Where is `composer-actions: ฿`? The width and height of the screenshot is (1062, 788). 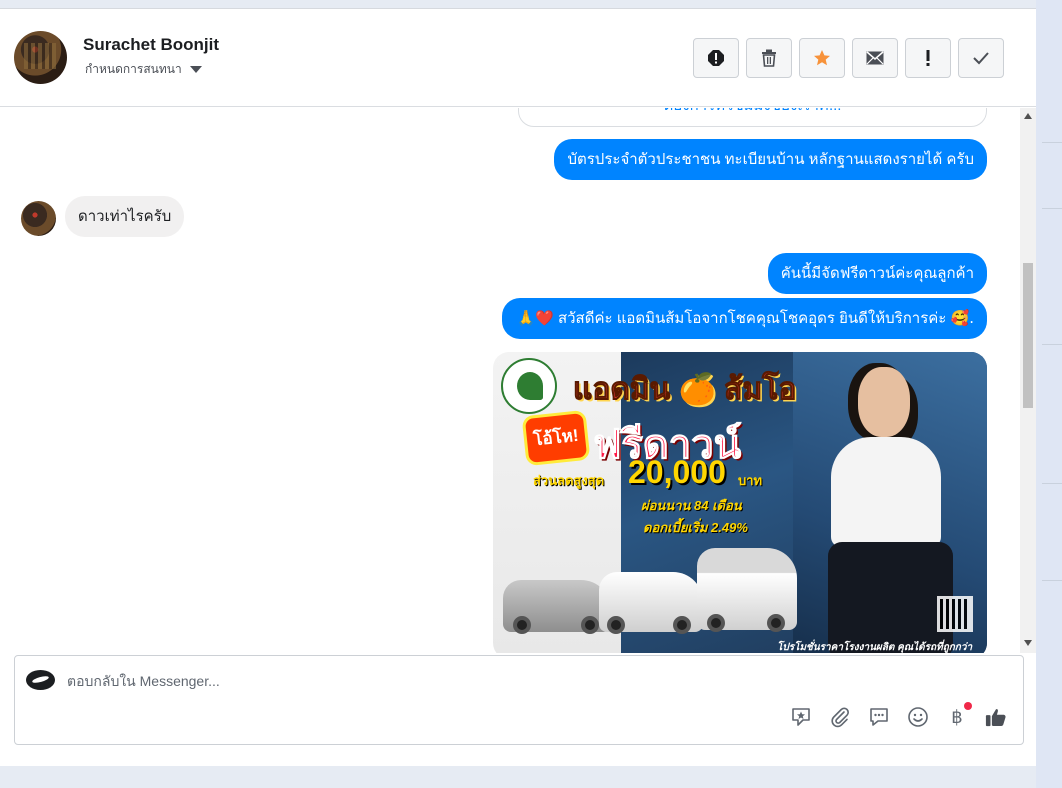 composer-actions: ฿ is located at coordinates (898, 715).